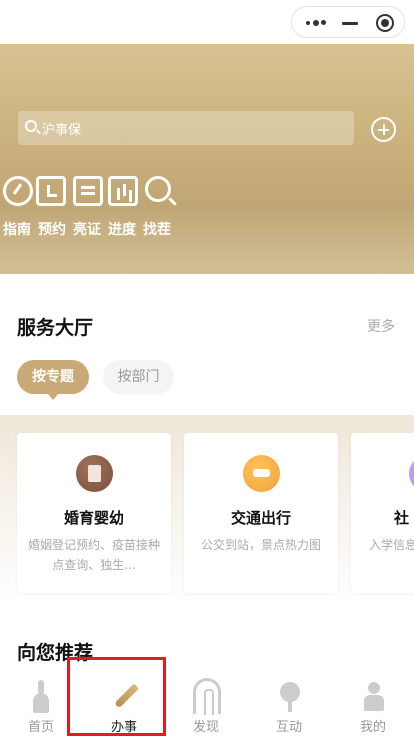 Image resolution: width=414 pixels, height=740 pixels. Describe the element at coordinates (381, 326) in the screenshot. I see `more-link: 更多` at that location.